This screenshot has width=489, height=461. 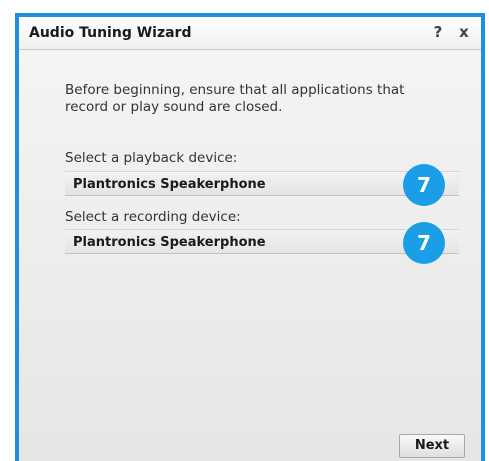 What do you see at coordinates (151, 158) in the screenshot?
I see `playback-device-label: Select a playback device:` at bounding box center [151, 158].